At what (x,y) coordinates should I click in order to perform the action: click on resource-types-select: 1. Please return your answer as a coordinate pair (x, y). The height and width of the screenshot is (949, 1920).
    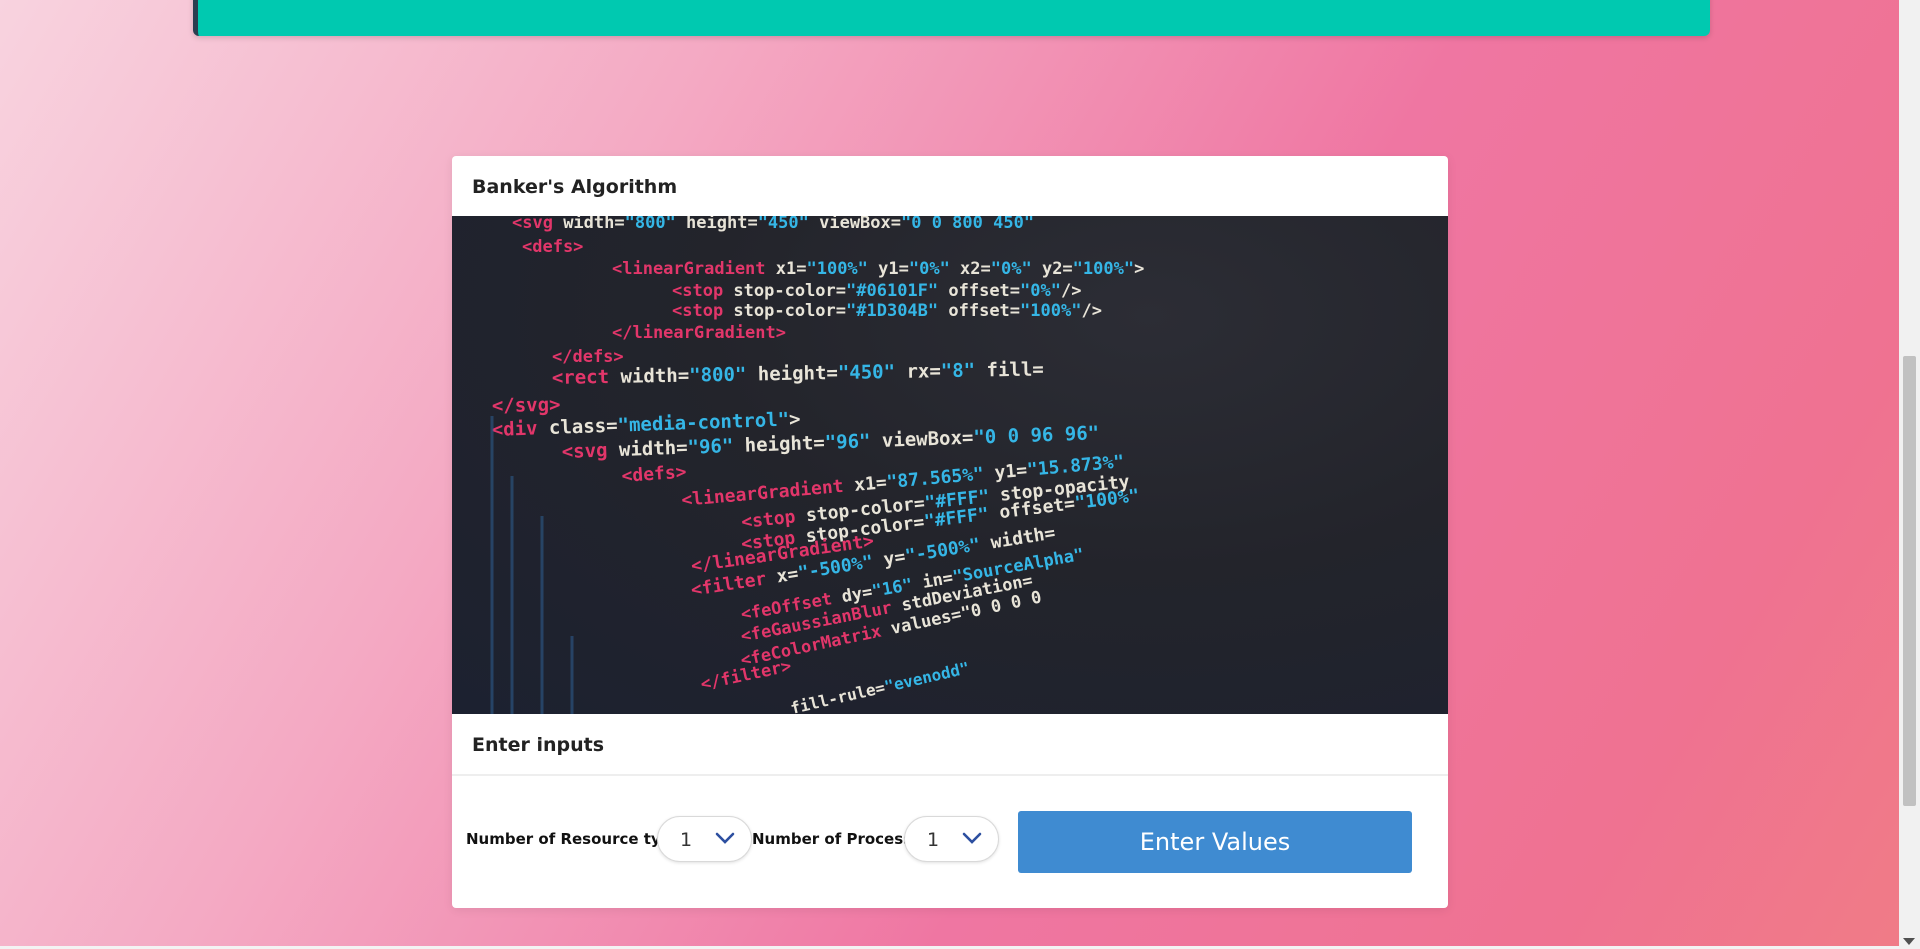
    Looking at the image, I should click on (704, 839).